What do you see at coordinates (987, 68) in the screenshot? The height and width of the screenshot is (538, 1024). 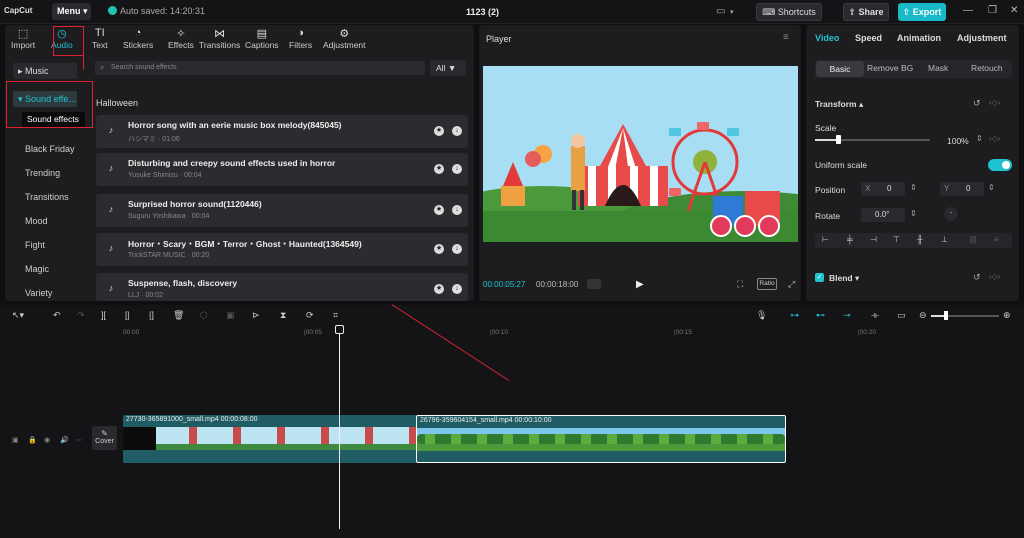 I see `subtab-retouch: Retouch` at bounding box center [987, 68].